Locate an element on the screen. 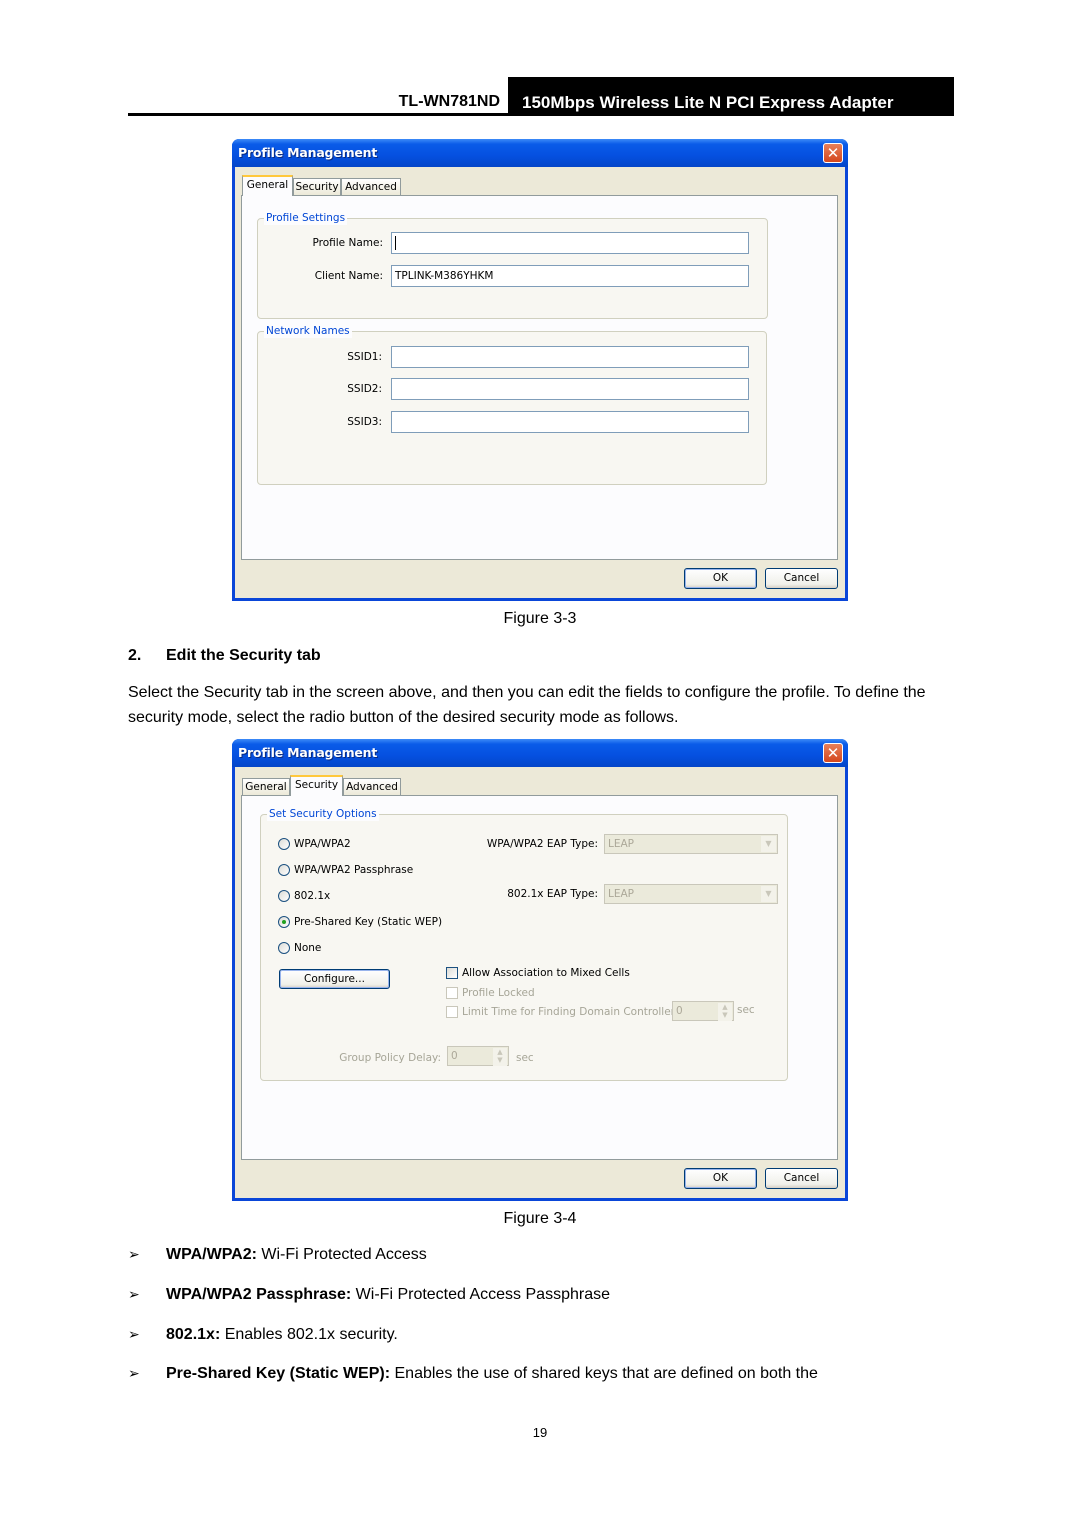 Image resolution: width=1080 pixels, height=1527 pixels. radio-8021x-label: 802.1x is located at coordinates (312, 896).